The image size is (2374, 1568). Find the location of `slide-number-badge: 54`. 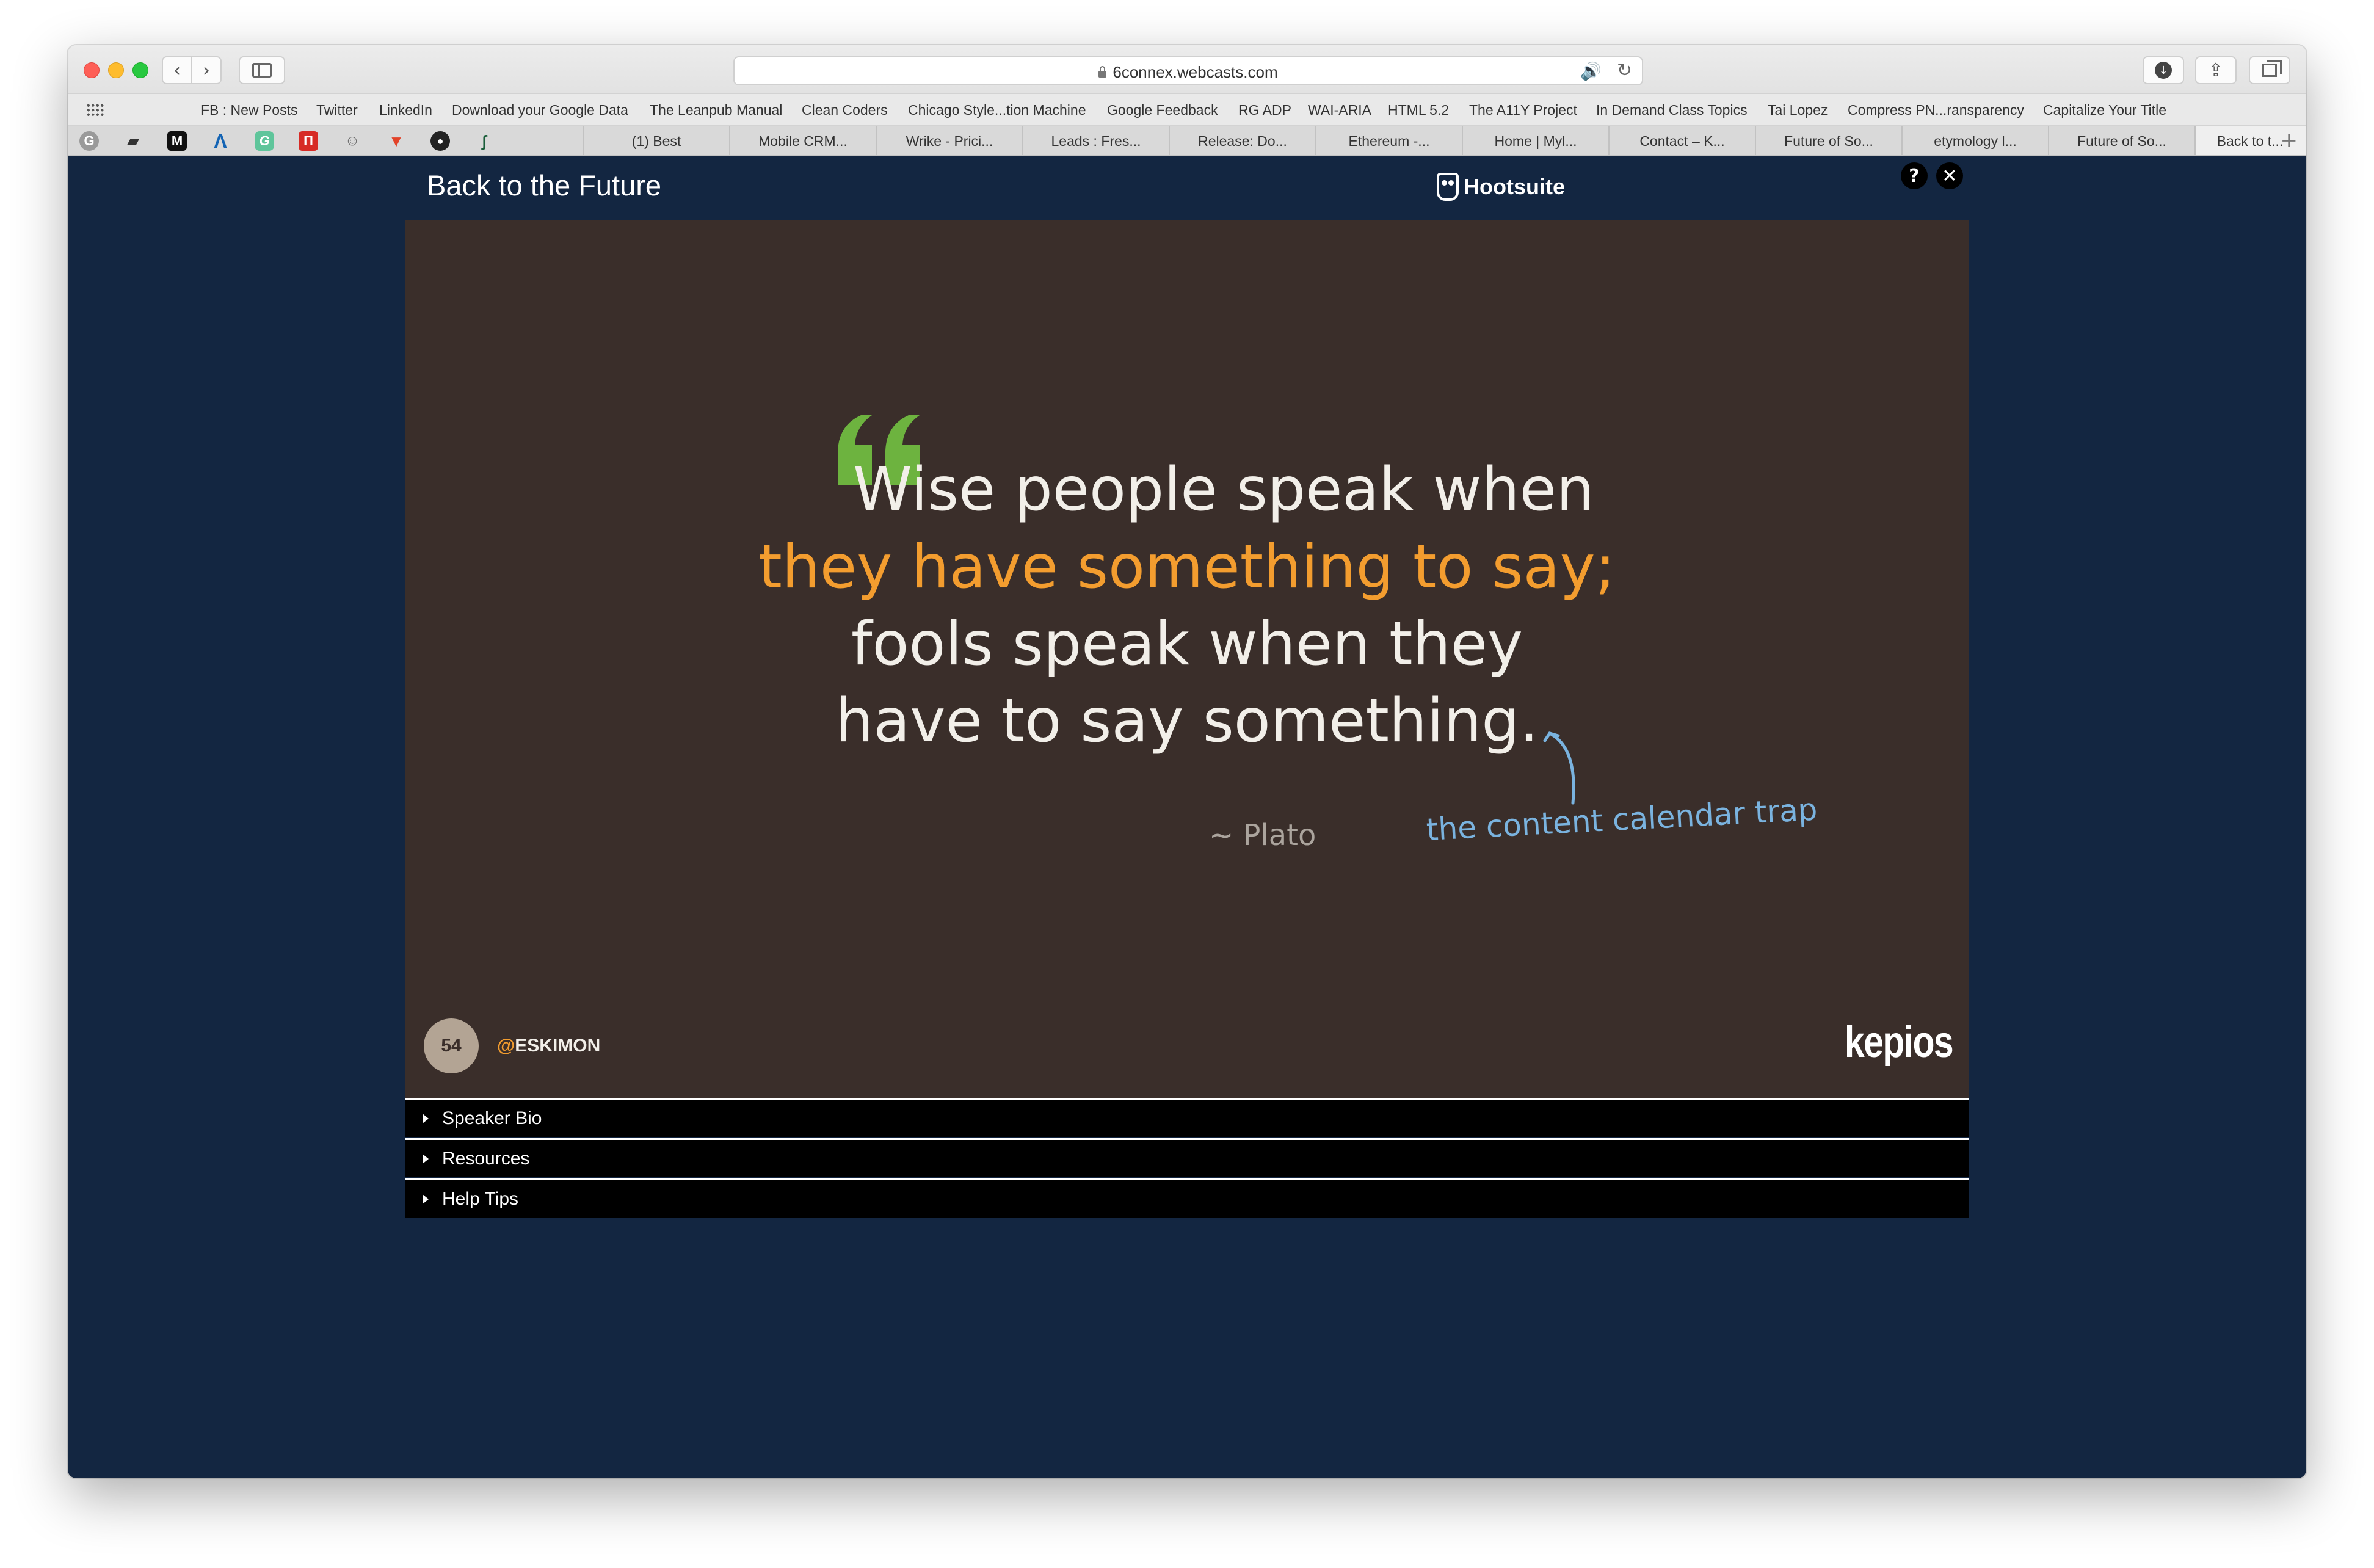

slide-number-badge: 54 is located at coordinates (452, 1045).